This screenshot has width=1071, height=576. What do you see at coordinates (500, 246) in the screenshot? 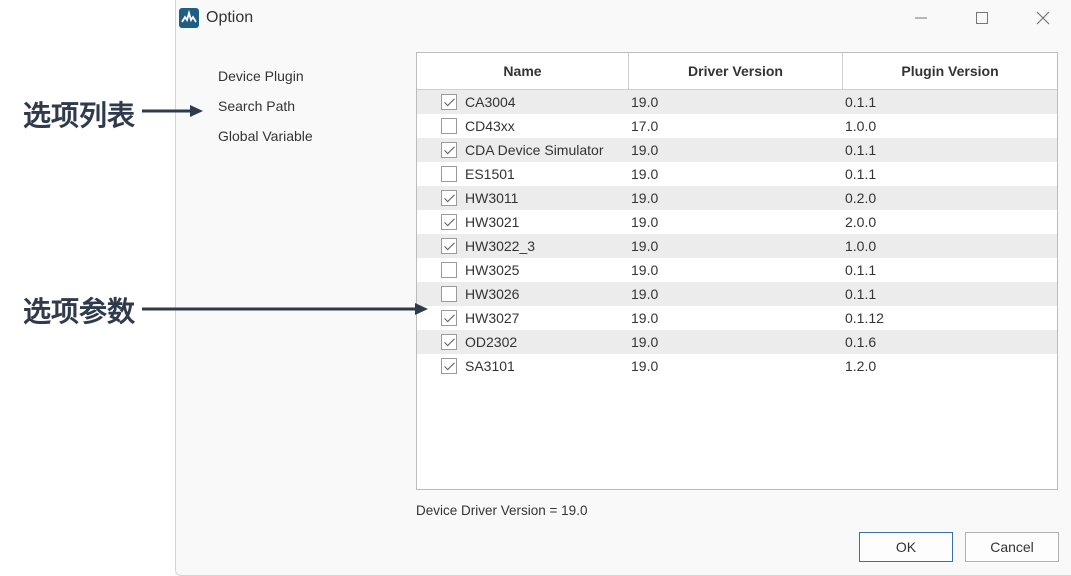
I see `plugin-name: HW3022_3` at bounding box center [500, 246].